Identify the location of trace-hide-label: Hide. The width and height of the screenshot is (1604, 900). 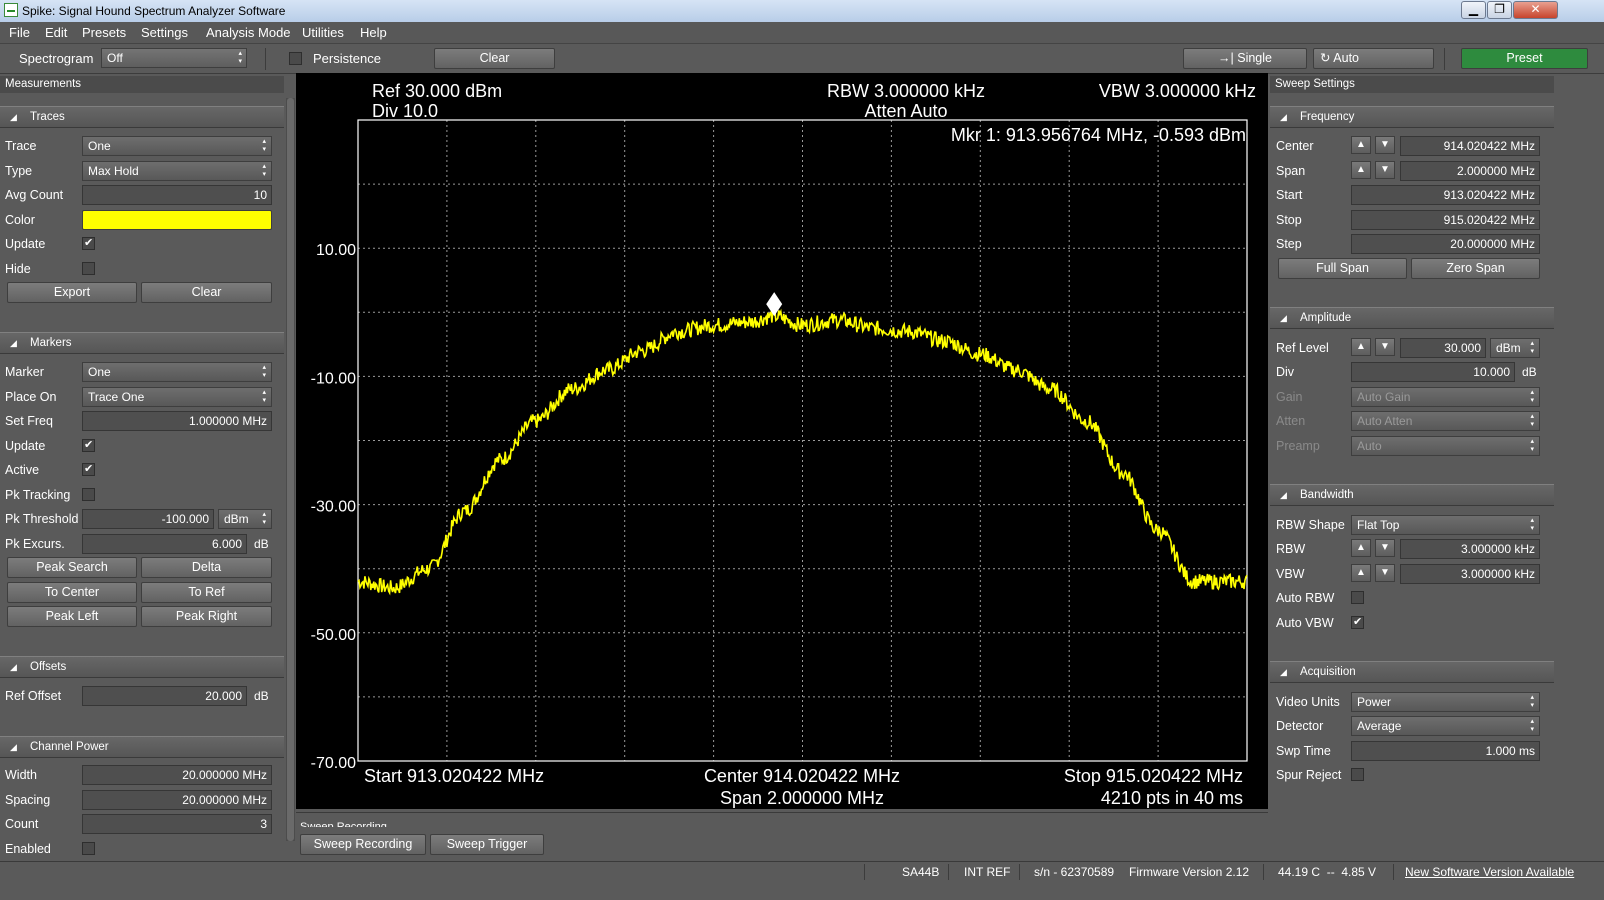
(18, 269).